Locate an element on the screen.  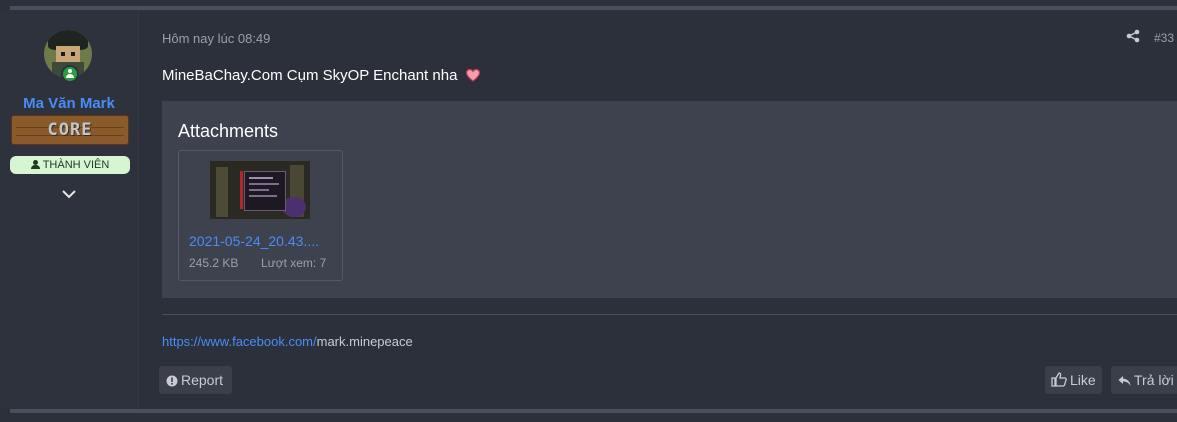
signature-divider is located at coordinates (669, 314).